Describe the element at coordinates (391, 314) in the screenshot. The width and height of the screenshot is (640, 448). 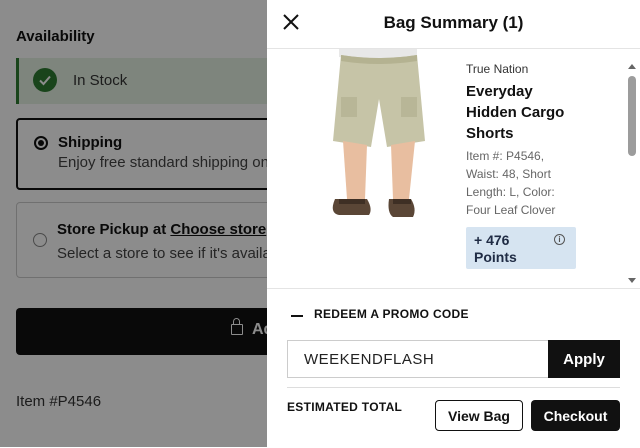
I see `promo-code-label: REDEEM A PROMO CODE` at that location.